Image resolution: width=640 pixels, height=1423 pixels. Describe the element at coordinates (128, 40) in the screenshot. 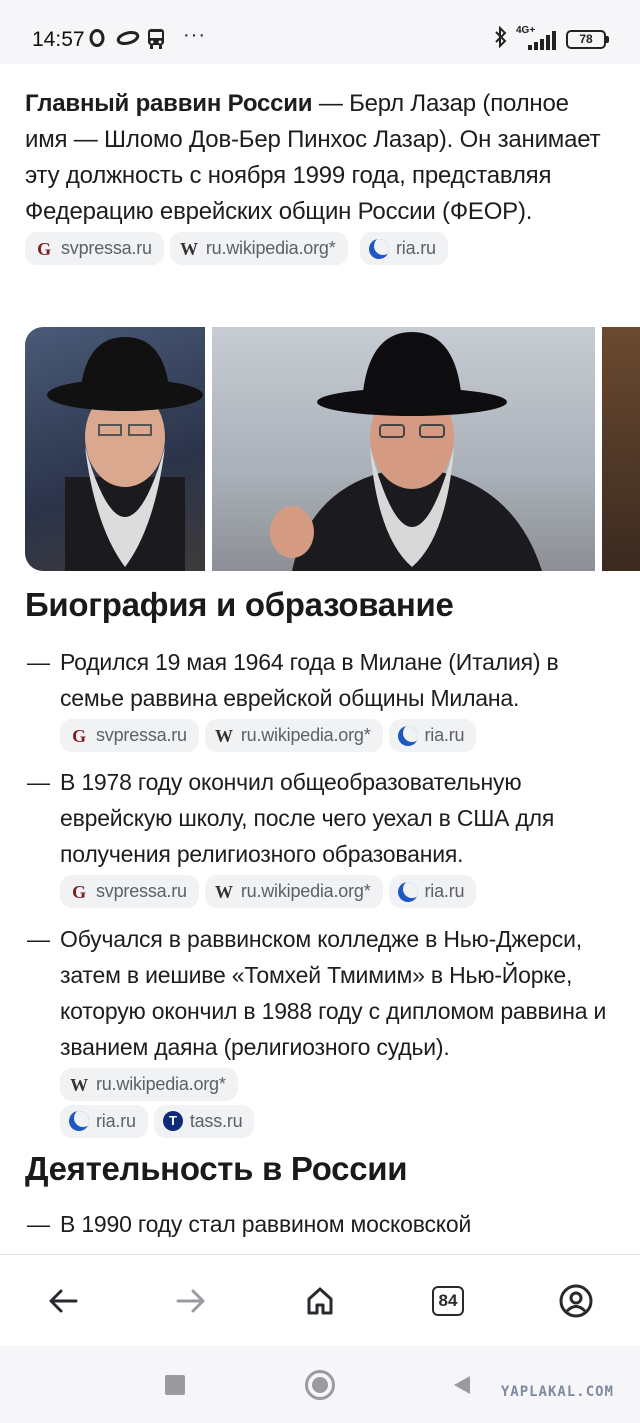

I see `infinity-app-icon` at that location.